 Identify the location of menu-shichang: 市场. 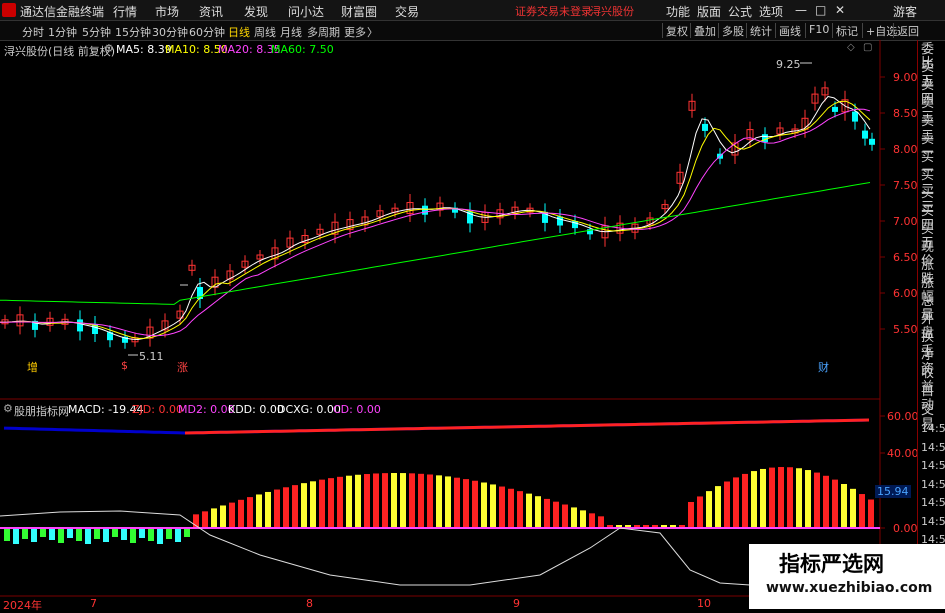
(167, 11).